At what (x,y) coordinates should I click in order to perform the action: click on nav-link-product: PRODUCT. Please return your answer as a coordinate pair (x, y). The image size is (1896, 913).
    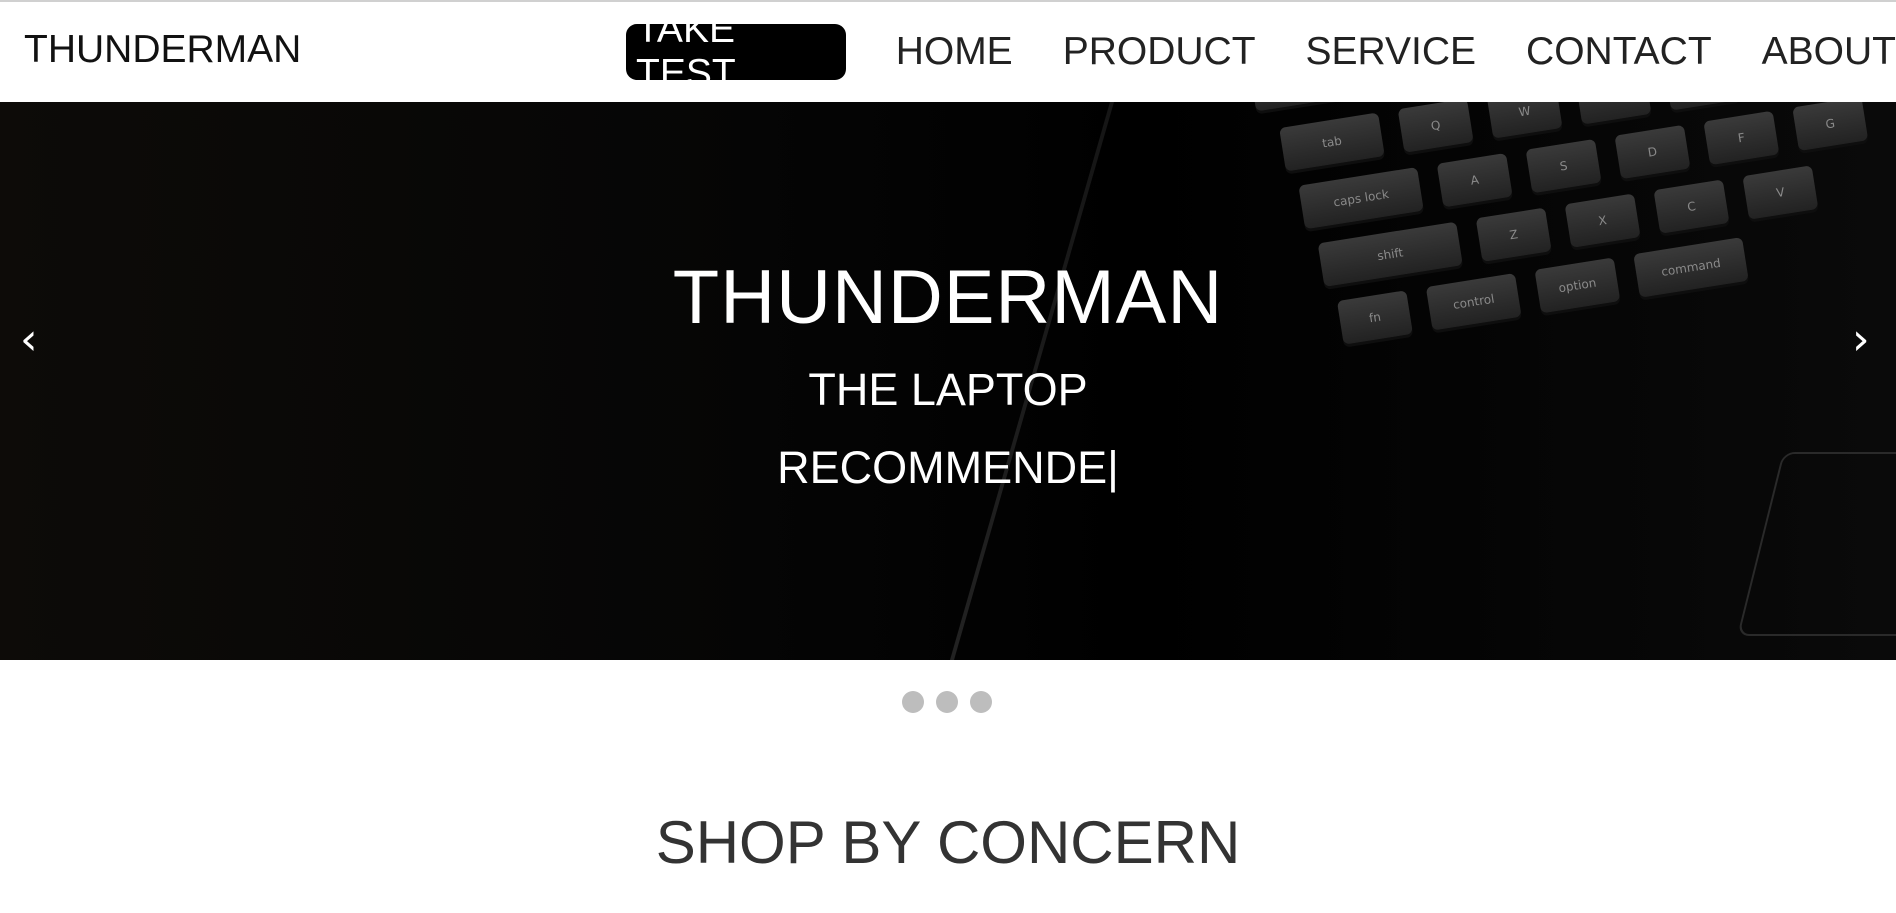
    Looking at the image, I should click on (1159, 52).